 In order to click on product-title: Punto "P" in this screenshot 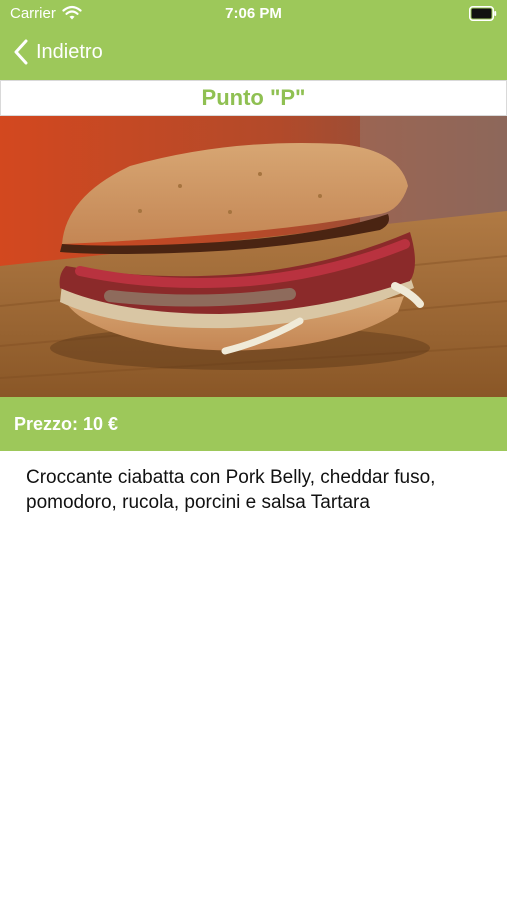, I will do `click(253, 97)`.